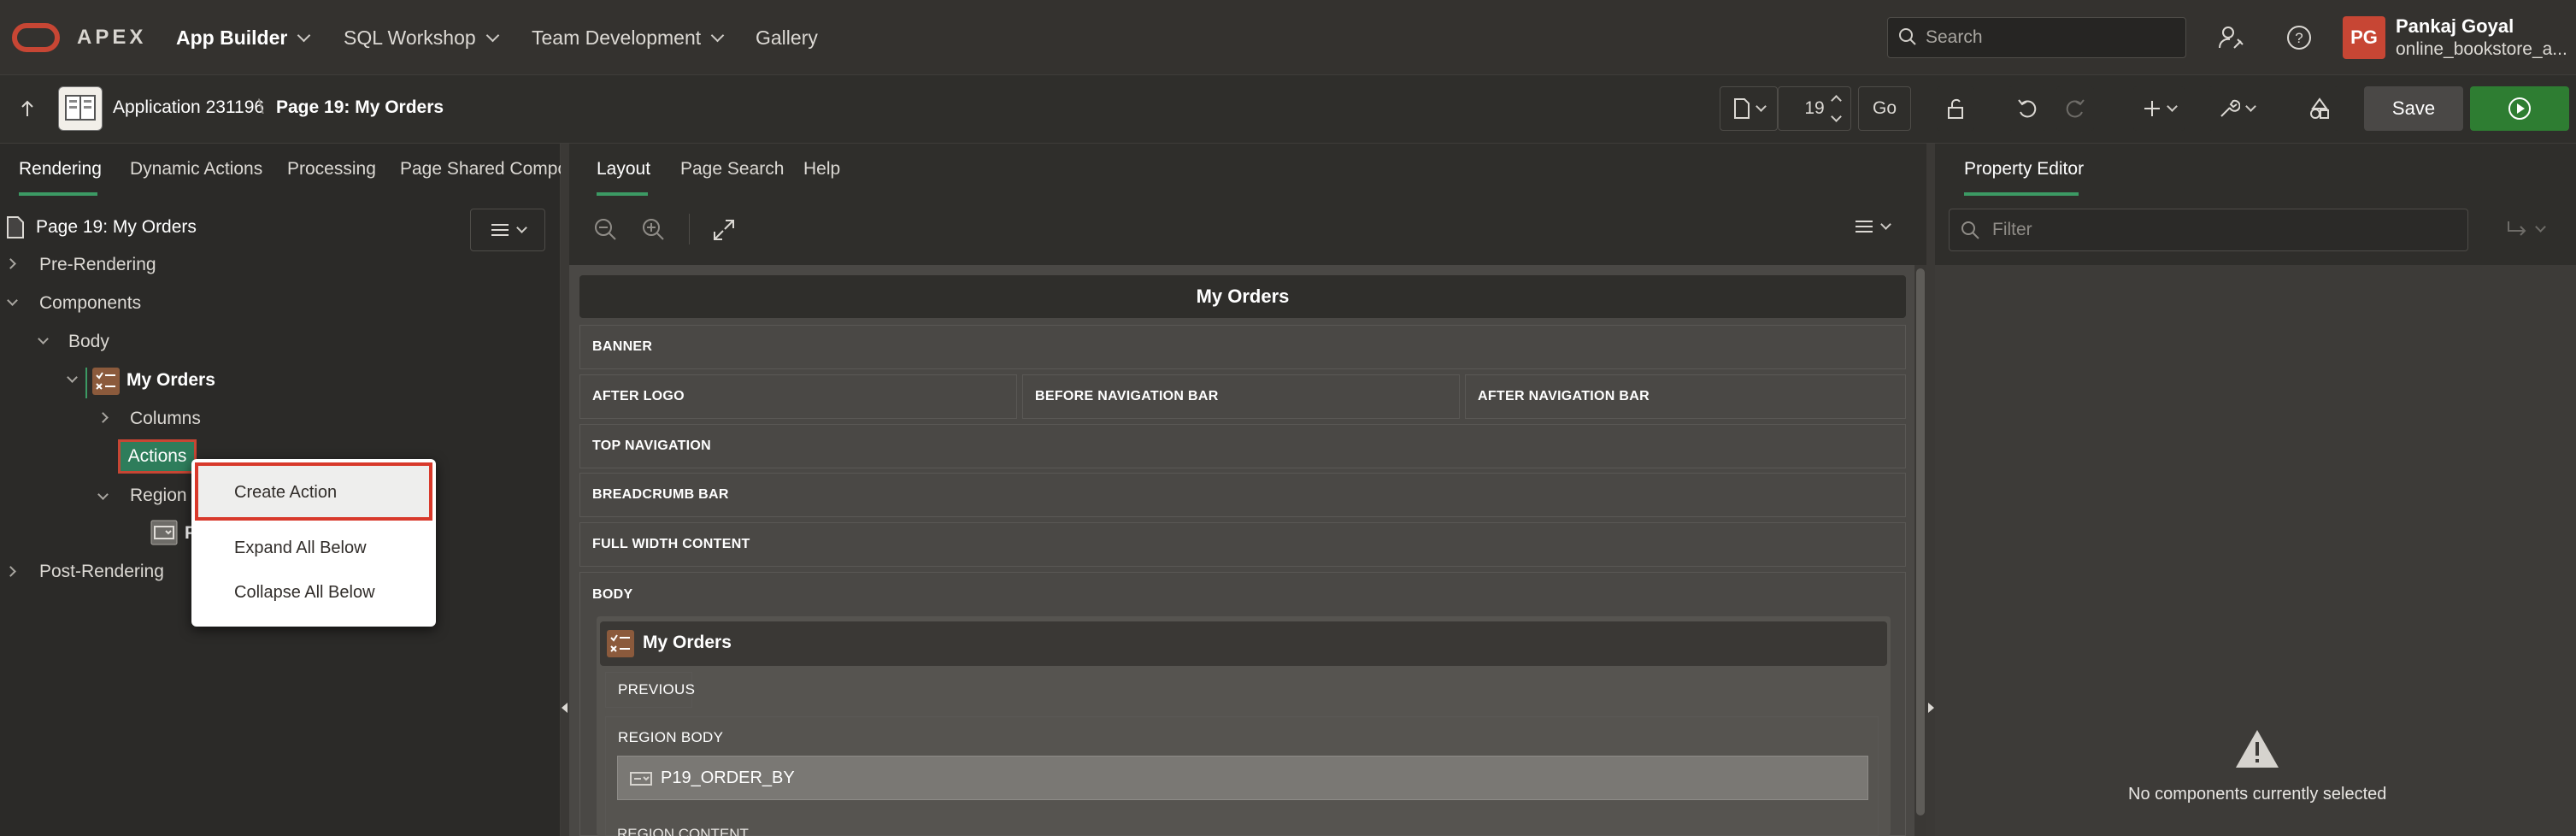 The width and height of the screenshot is (2576, 836). Describe the element at coordinates (687, 643) in the screenshot. I see `layout-region-title: My Orders` at that location.